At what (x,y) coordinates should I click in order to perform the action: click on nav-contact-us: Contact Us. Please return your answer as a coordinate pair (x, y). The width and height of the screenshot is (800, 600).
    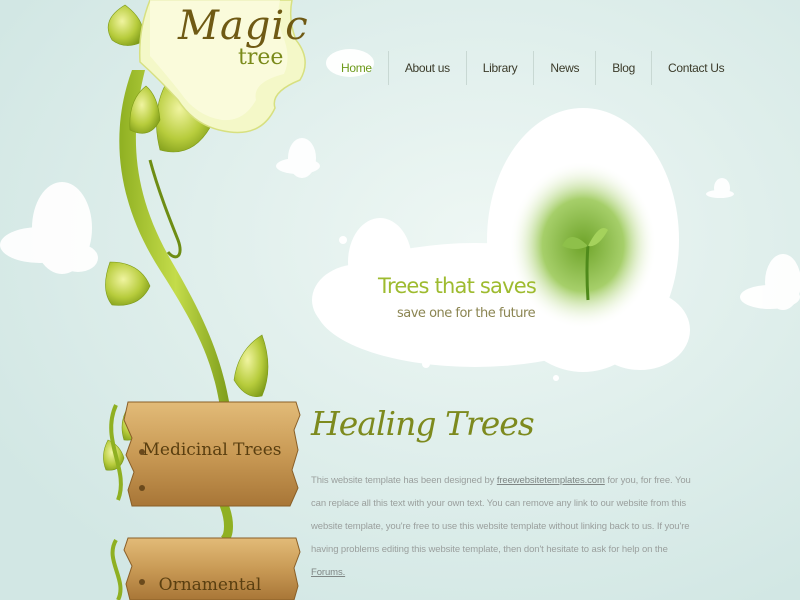
    Looking at the image, I should click on (695, 68).